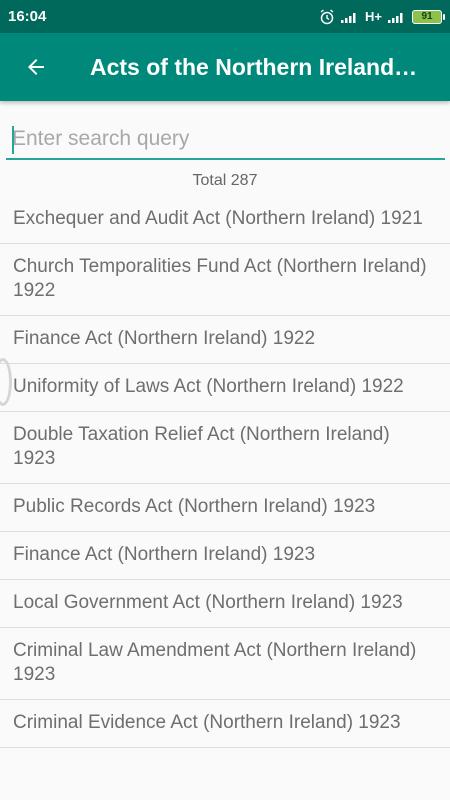 Image resolution: width=450 pixels, height=800 pixels. Describe the element at coordinates (225, 180) in the screenshot. I see `total-count: Total 287` at that location.